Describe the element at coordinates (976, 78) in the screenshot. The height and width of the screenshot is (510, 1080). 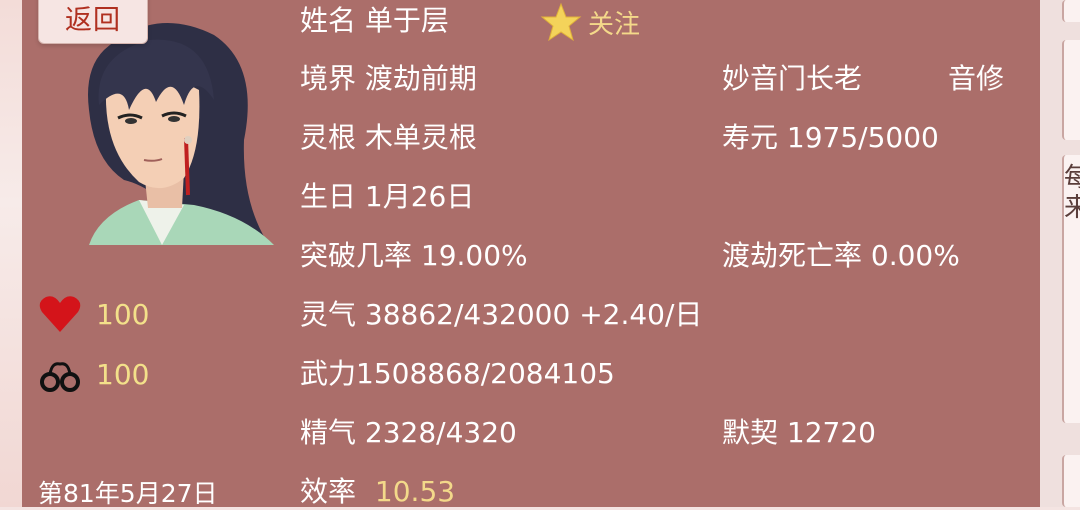
I see `cultivation-class: 音修` at that location.